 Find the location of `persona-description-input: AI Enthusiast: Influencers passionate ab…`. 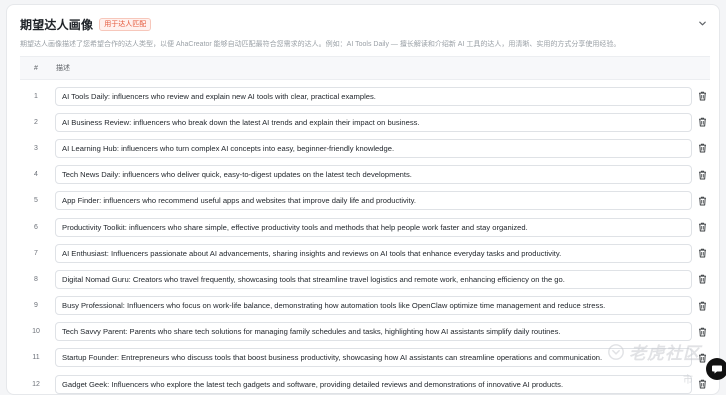

persona-description-input: AI Enthusiast: Influencers passionate ab… is located at coordinates (373, 253).